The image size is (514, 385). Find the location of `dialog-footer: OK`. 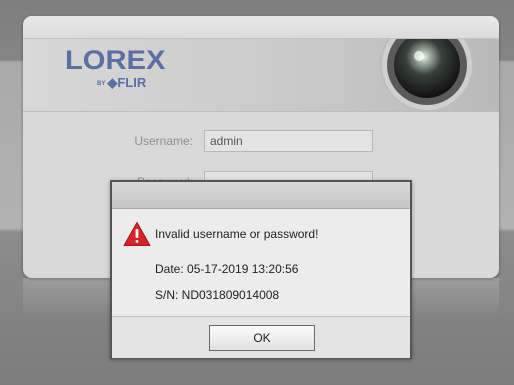

dialog-footer: OK is located at coordinates (261, 337).